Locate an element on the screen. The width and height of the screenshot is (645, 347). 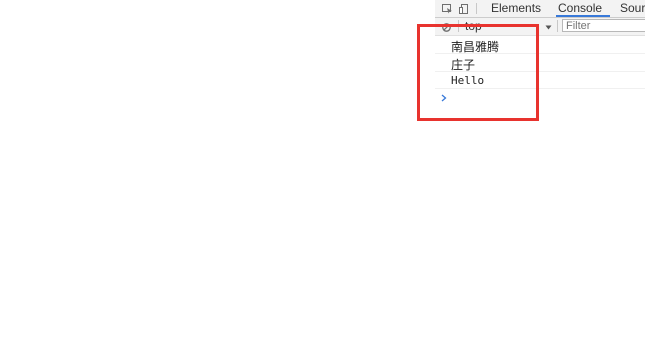
devtools-tabbar: Elements Console Sour is located at coordinates (540, 9).